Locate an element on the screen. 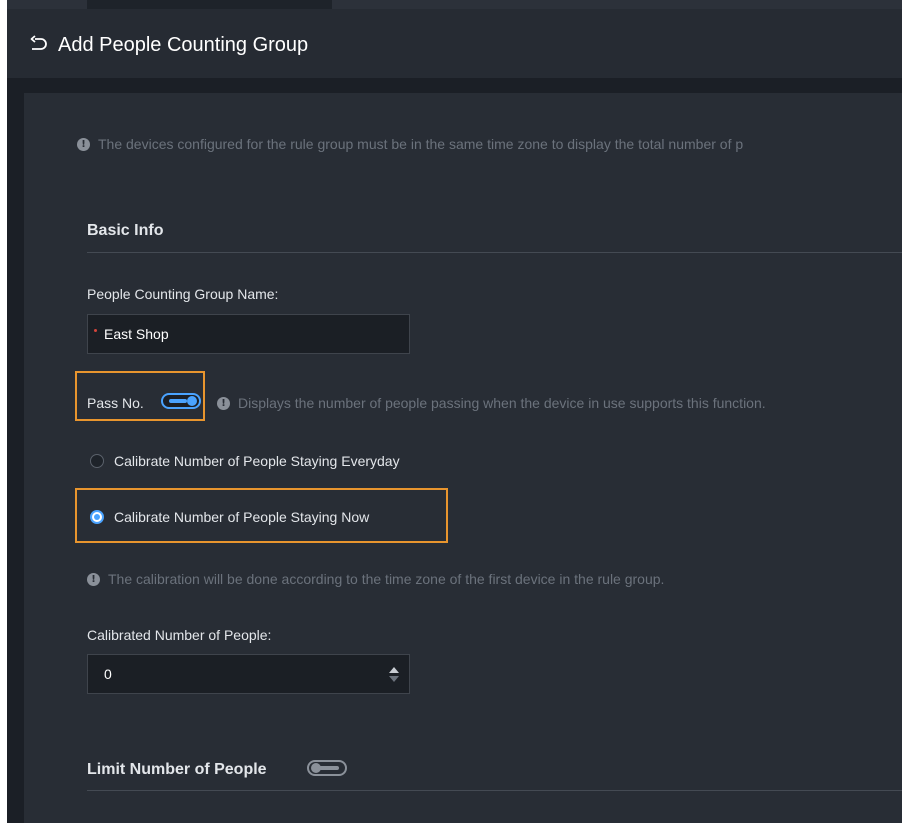 This screenshot has height=823, width=902. radio-calibrate-now: Calibrate Number of People Staying Now is located at coordinates (229, 517).